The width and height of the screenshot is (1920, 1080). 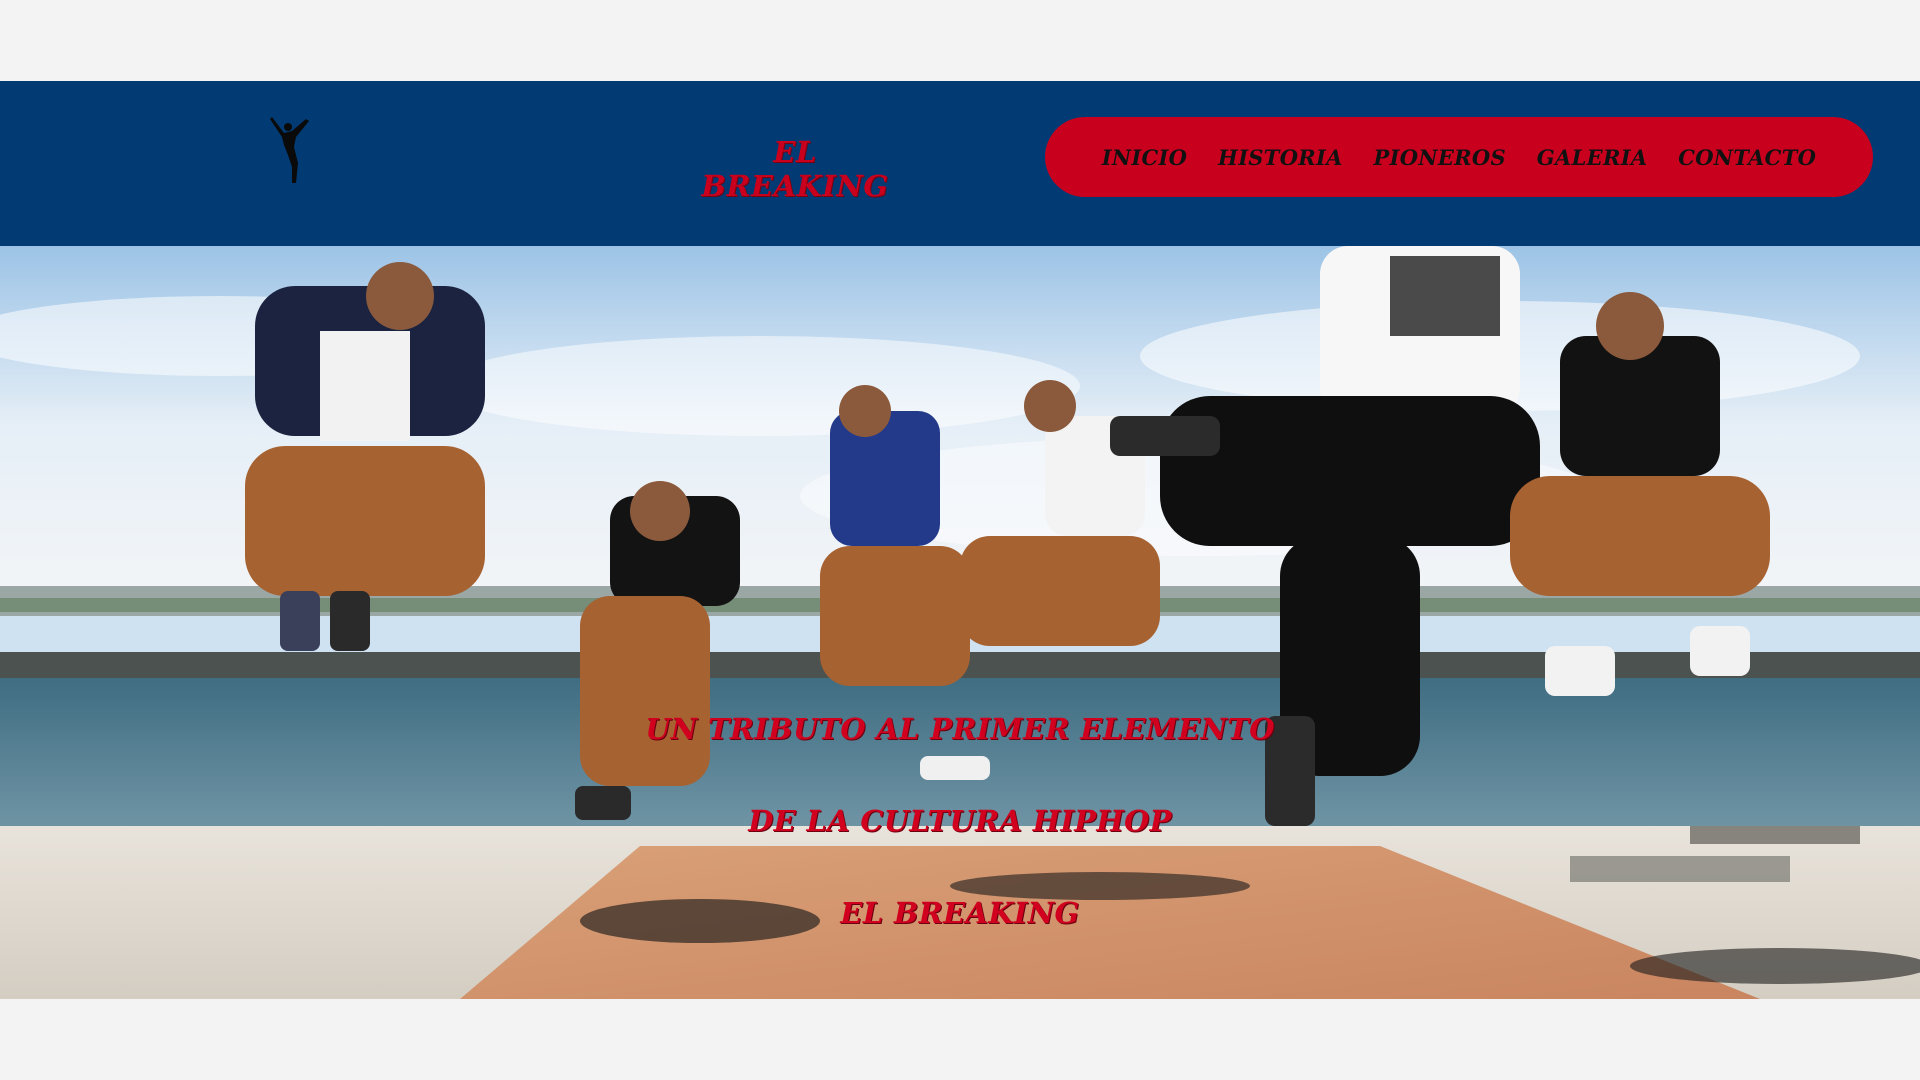 What do you see at coordinates (1440, 157) in the screenshot?
I see `nav-item-pioneros: PIONEROS` at bounding box center [1440, 157].